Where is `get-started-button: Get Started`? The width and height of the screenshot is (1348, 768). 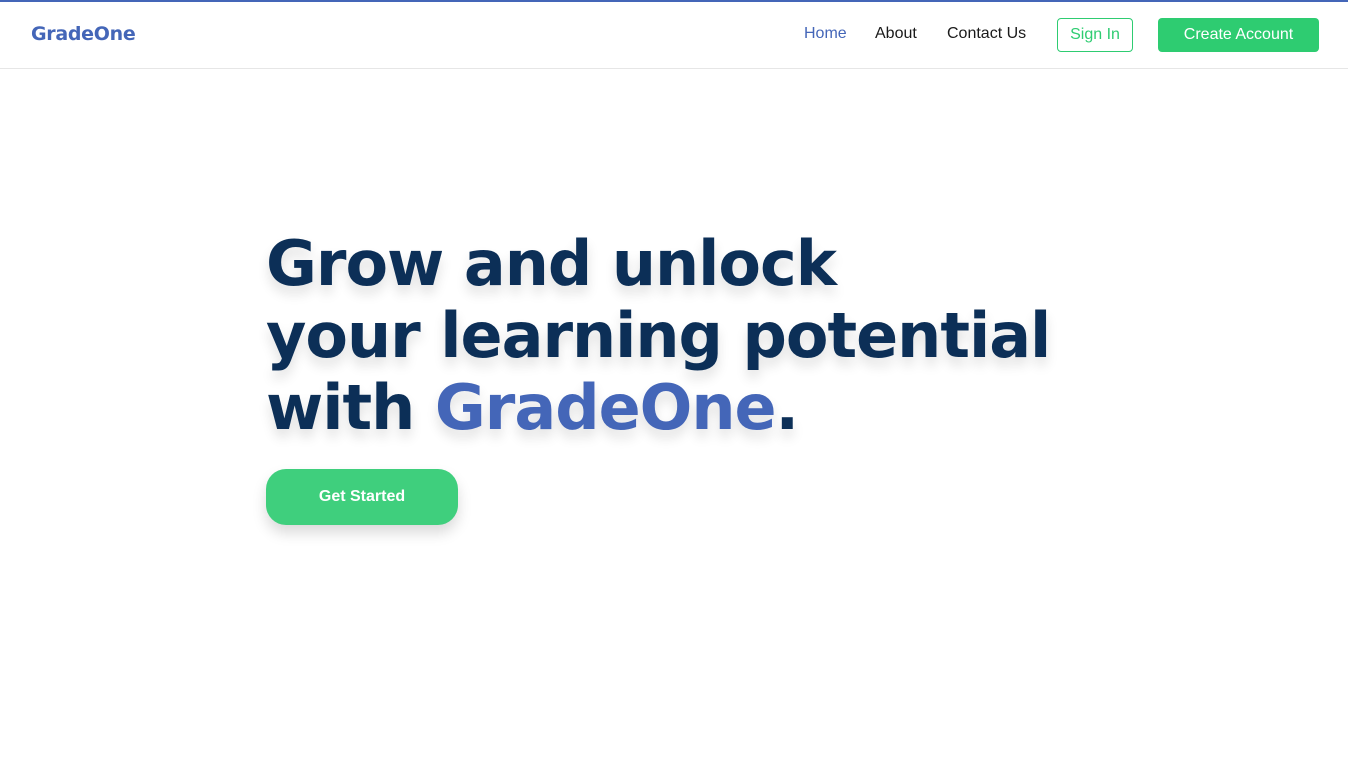
get-started-button: Get Started is located at coordinates (362, 497).